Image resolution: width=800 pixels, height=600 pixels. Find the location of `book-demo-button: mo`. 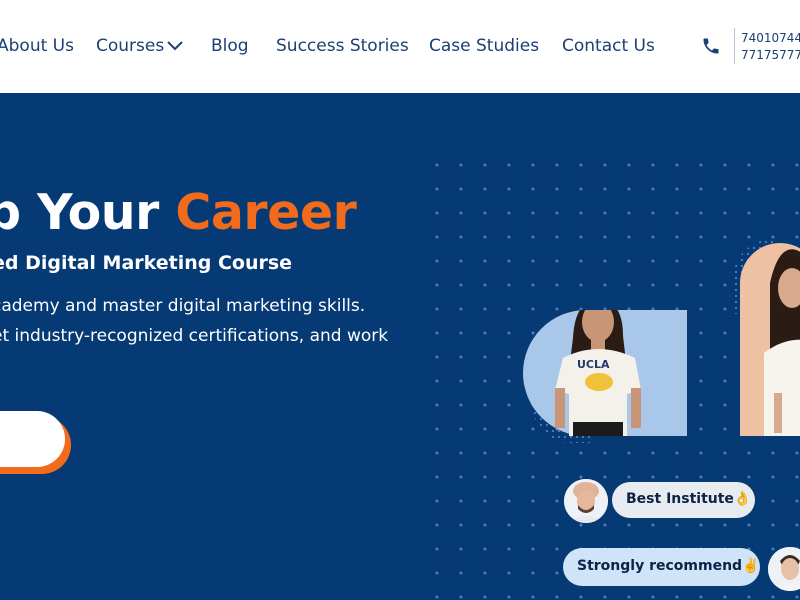

book-demo-button: mo is located at coordinates (32, 439).